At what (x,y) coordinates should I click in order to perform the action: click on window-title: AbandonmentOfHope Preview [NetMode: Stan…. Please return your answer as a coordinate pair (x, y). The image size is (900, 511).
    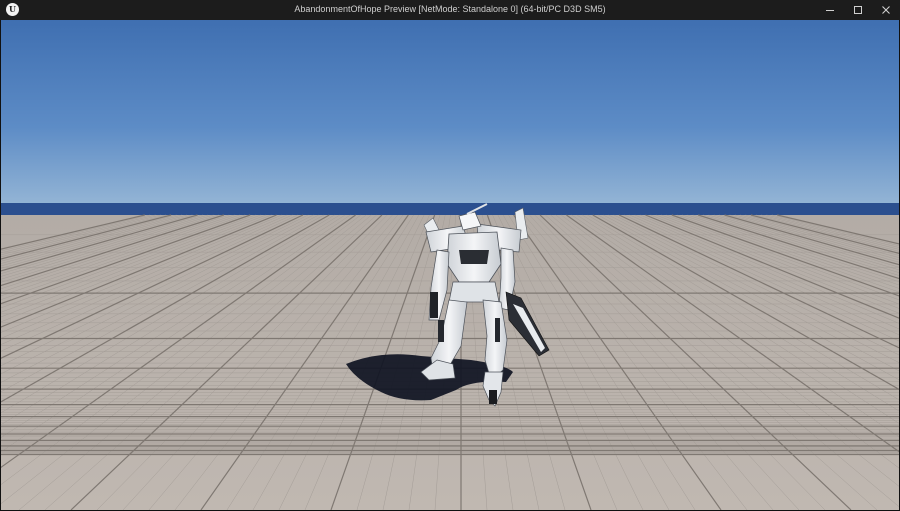
    Looking at the image, I should click on (450, 9).